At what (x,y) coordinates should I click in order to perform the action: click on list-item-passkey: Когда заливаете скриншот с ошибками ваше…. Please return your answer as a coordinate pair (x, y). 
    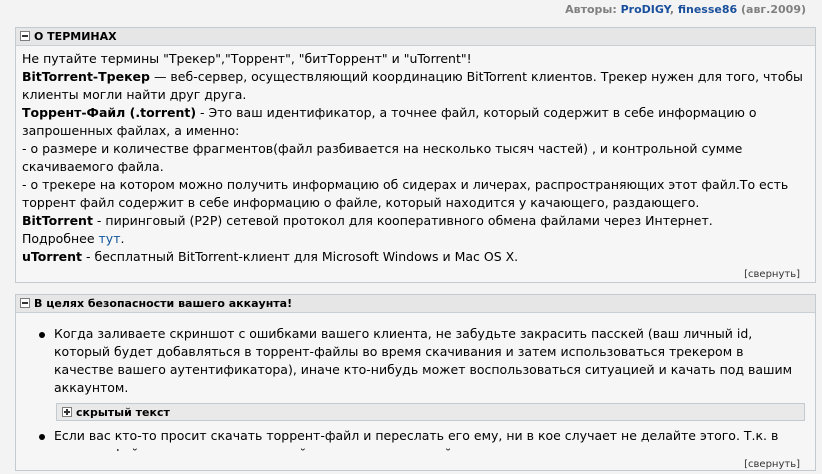
    Looking at the image, I should click on (427, 361).